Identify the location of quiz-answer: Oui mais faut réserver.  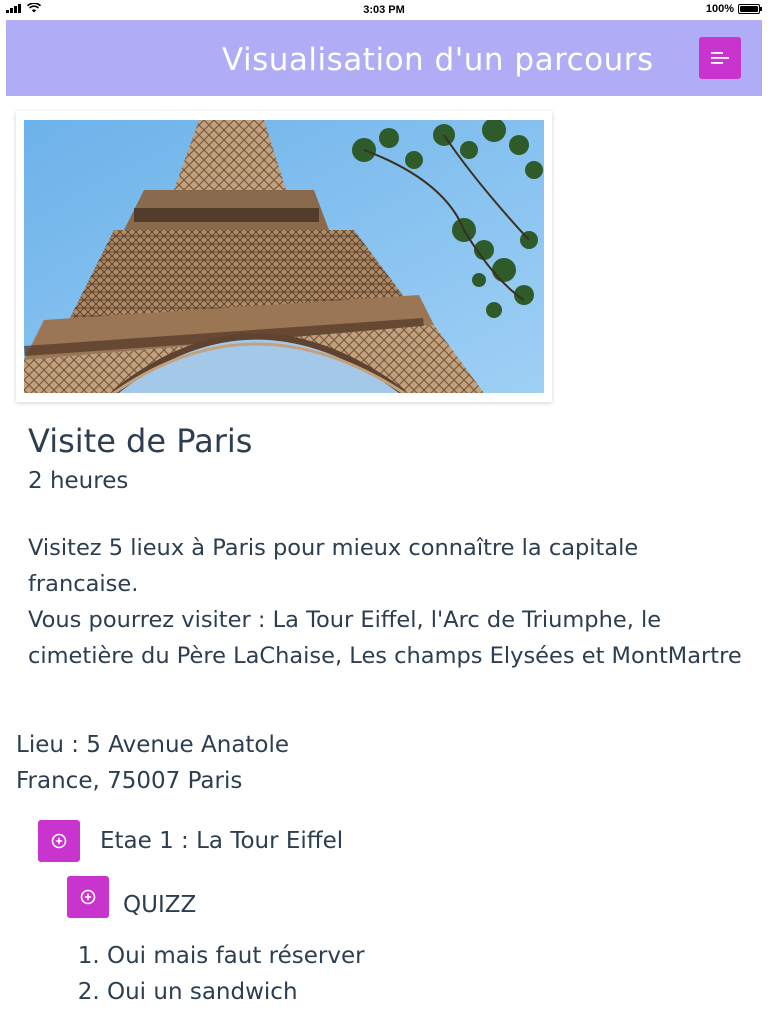
(236, 956).